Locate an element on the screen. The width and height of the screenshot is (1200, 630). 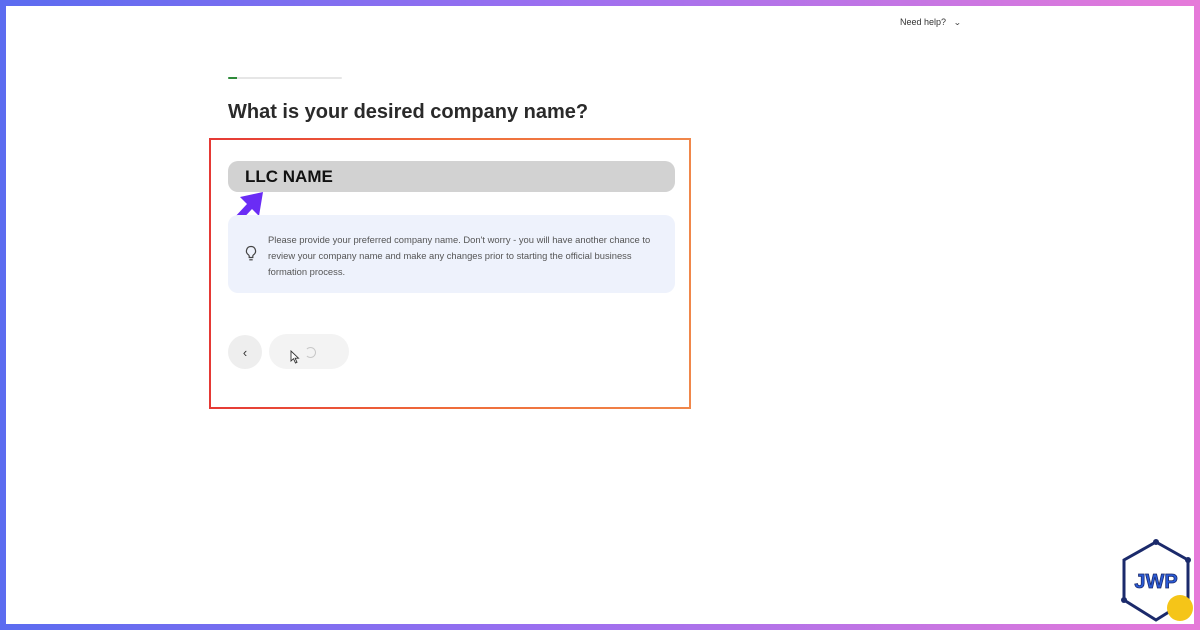
mouse-cursor-icon is located at coordinates (295, 357).